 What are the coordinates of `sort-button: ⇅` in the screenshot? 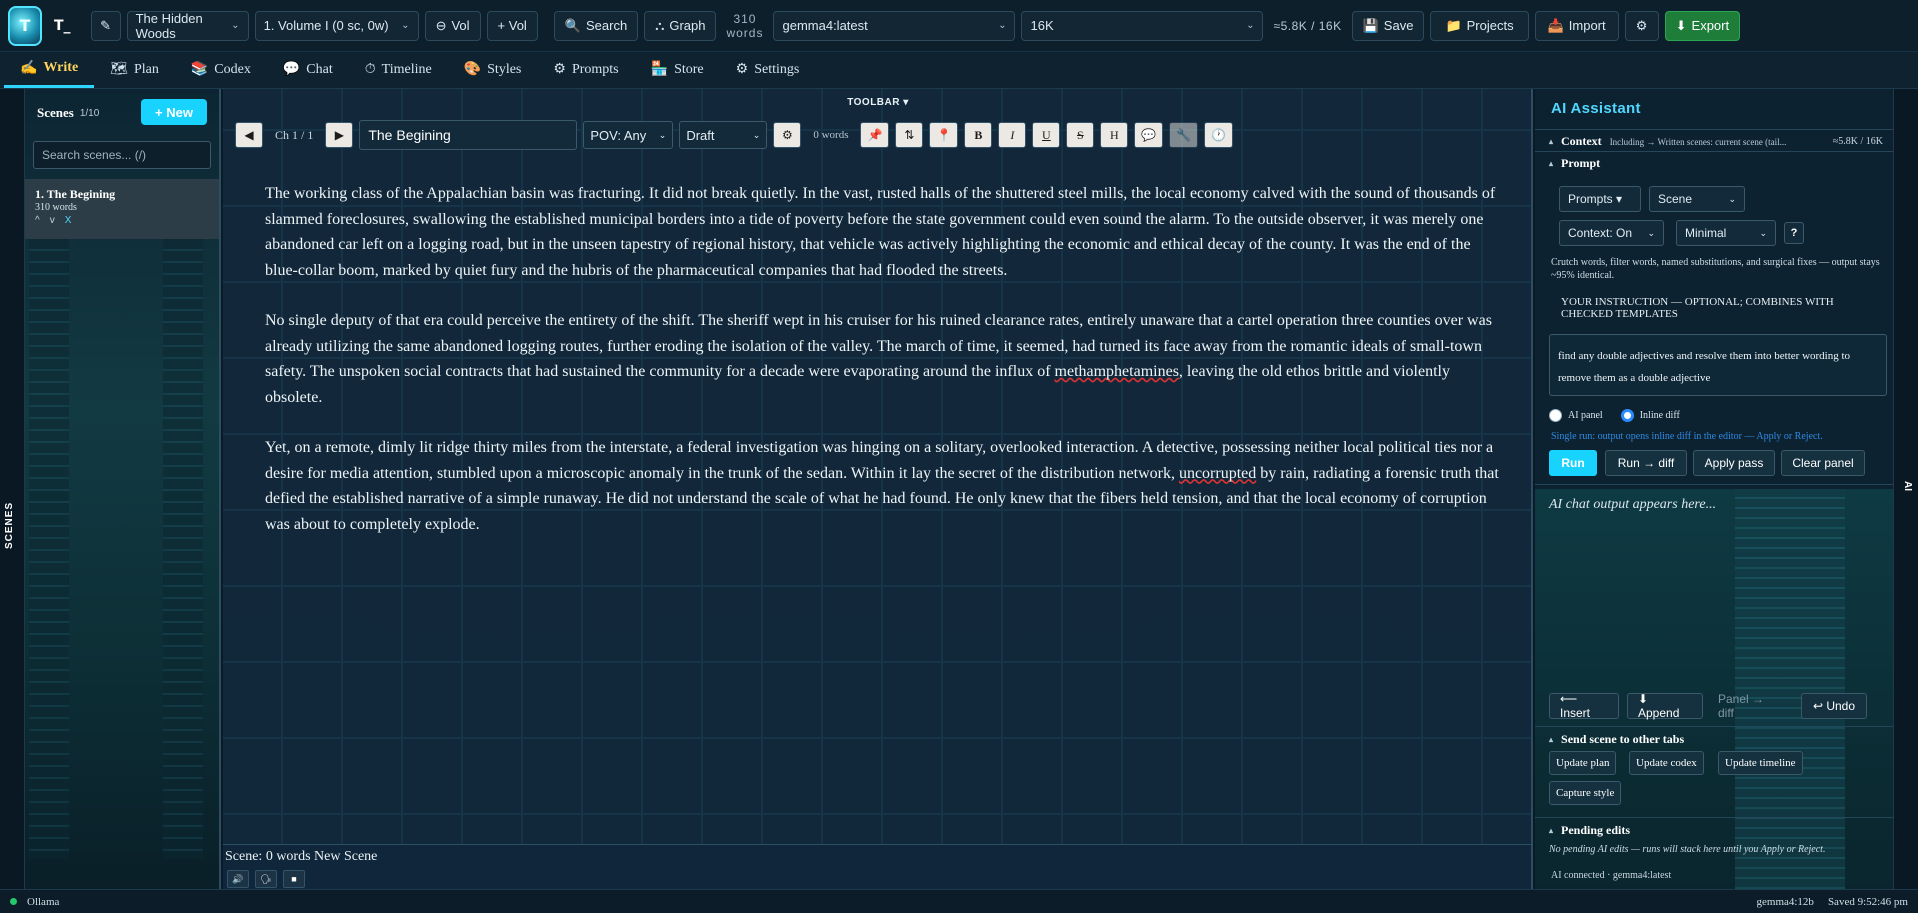 It's located at (909, 135).